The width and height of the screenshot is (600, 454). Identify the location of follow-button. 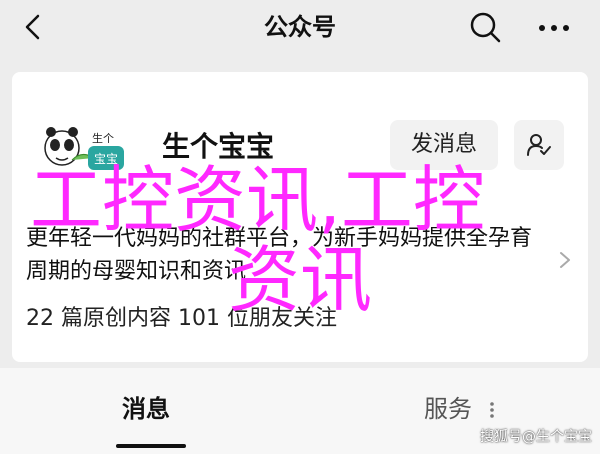
(539, 145).